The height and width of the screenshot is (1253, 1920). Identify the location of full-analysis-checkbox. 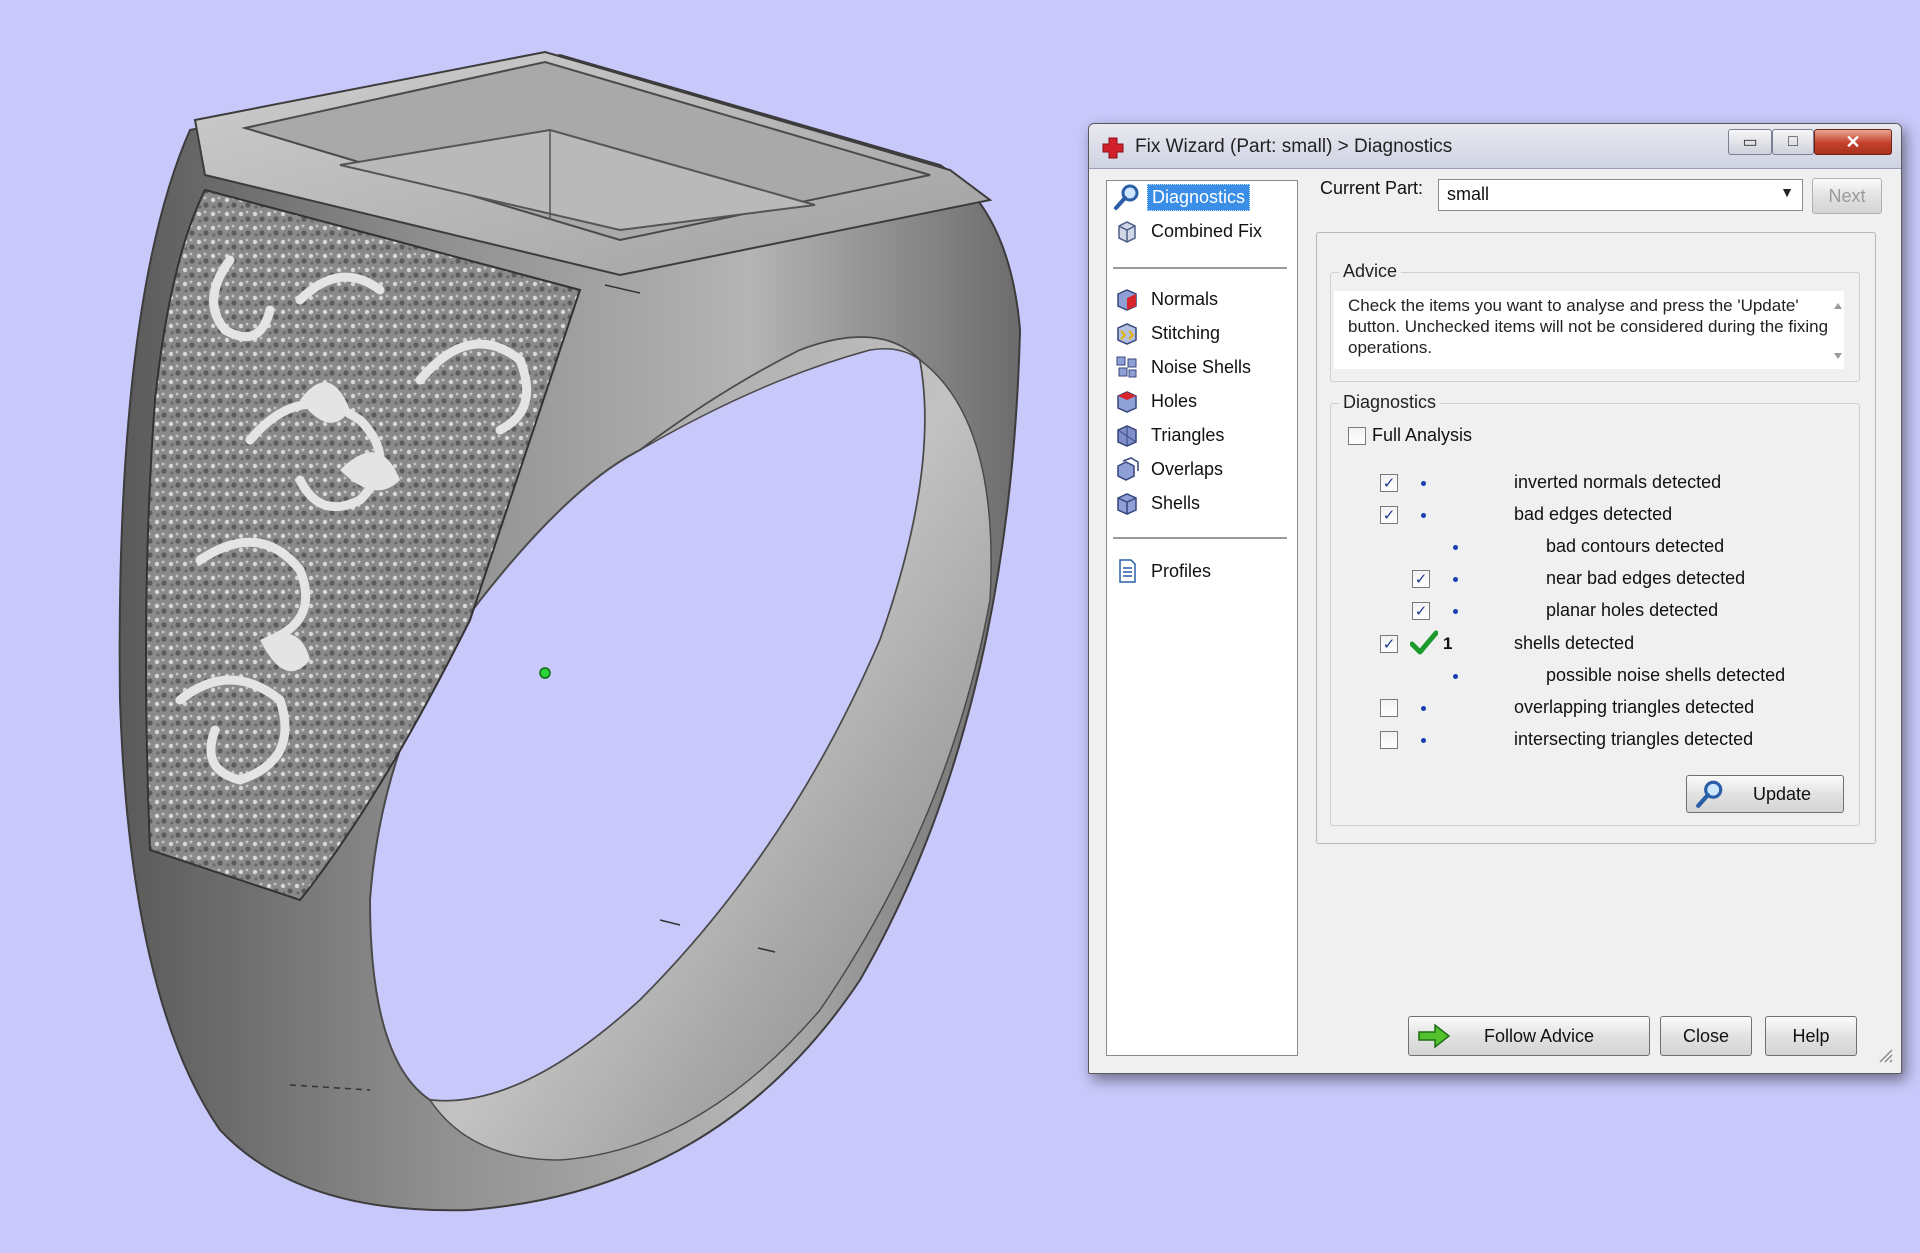
(1357, 436).